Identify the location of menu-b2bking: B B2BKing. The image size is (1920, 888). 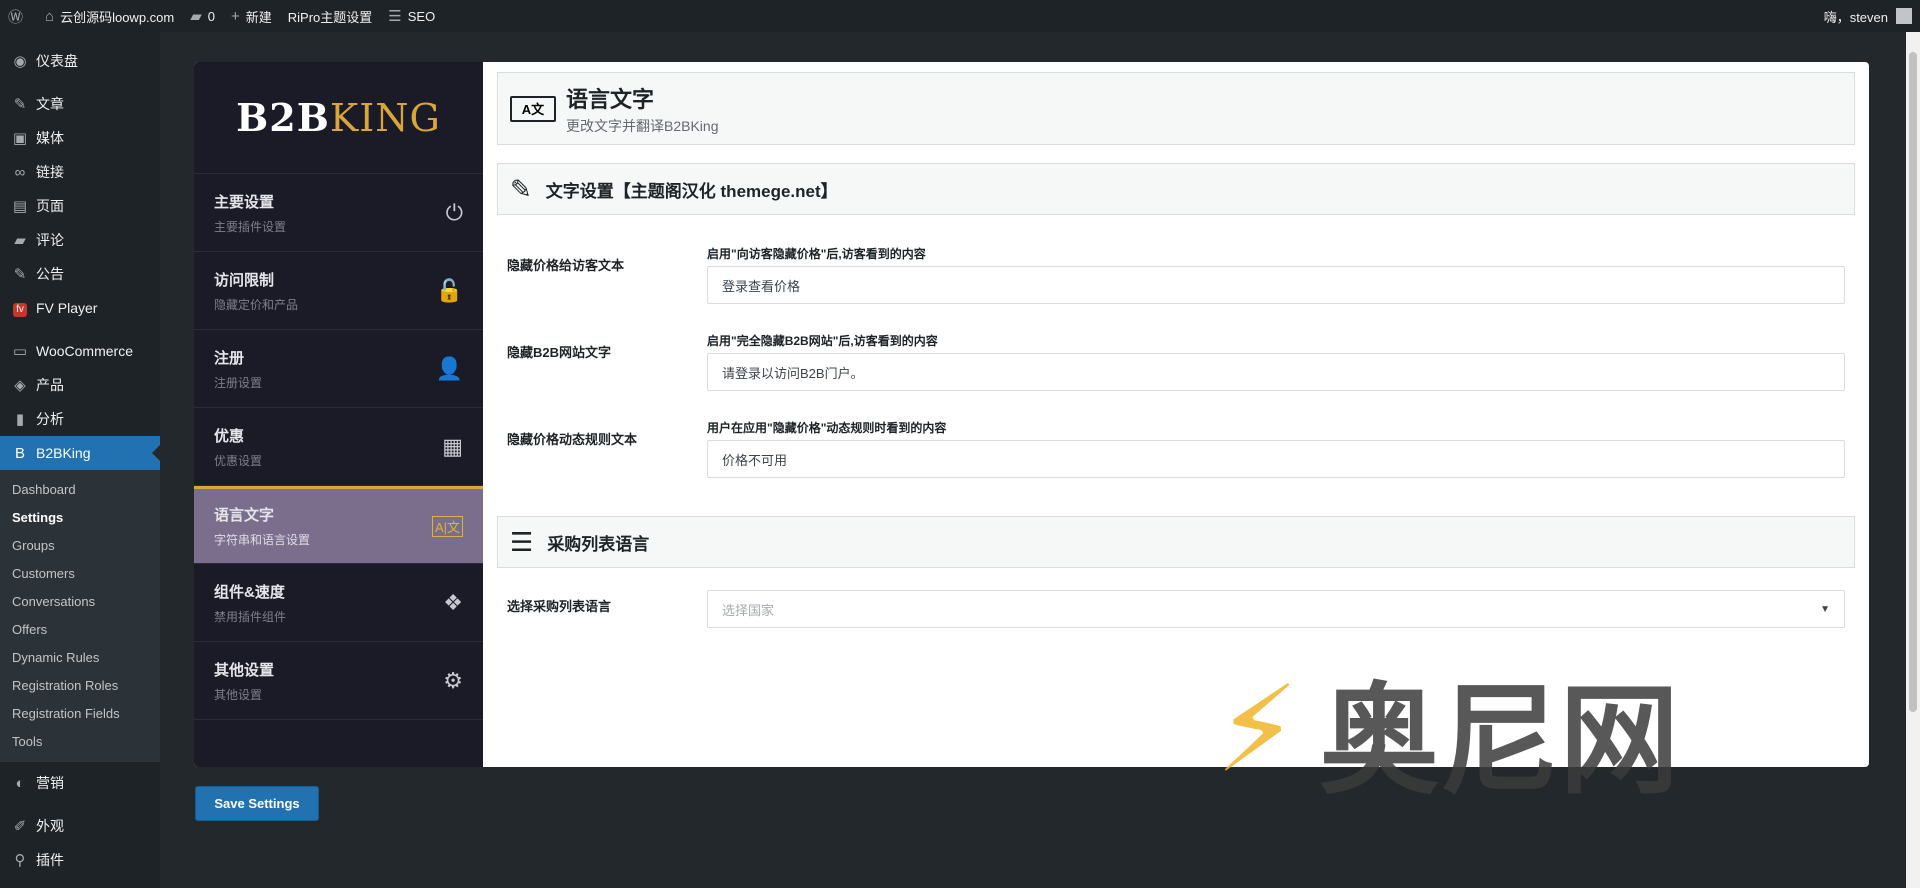
(80, 453).